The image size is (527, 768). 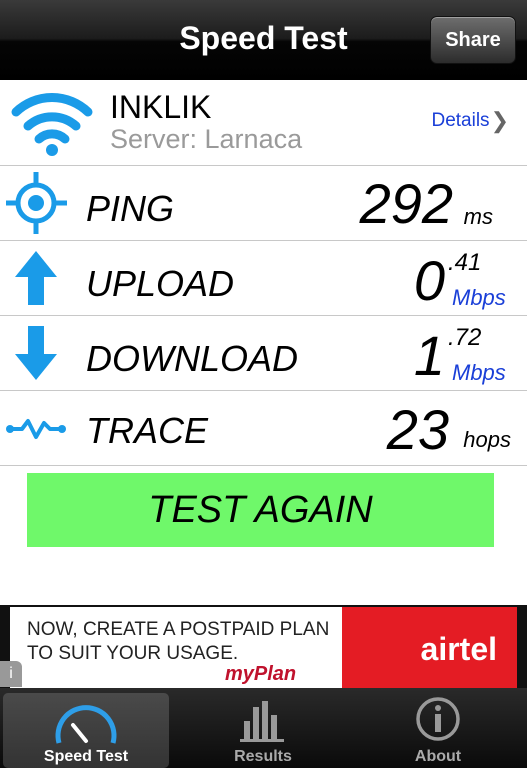 What do you see at coordinates (11, 674) in the screenshot?
I see `ad-info-icon: i` at bounding box center [11, 674].